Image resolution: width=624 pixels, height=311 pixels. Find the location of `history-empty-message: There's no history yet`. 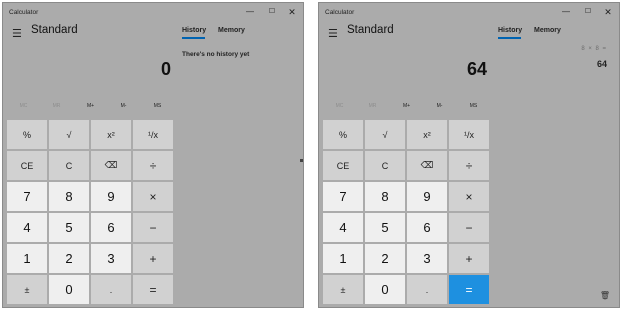

history-empty-message: There's no history yet is located at coordinates (216, 54).